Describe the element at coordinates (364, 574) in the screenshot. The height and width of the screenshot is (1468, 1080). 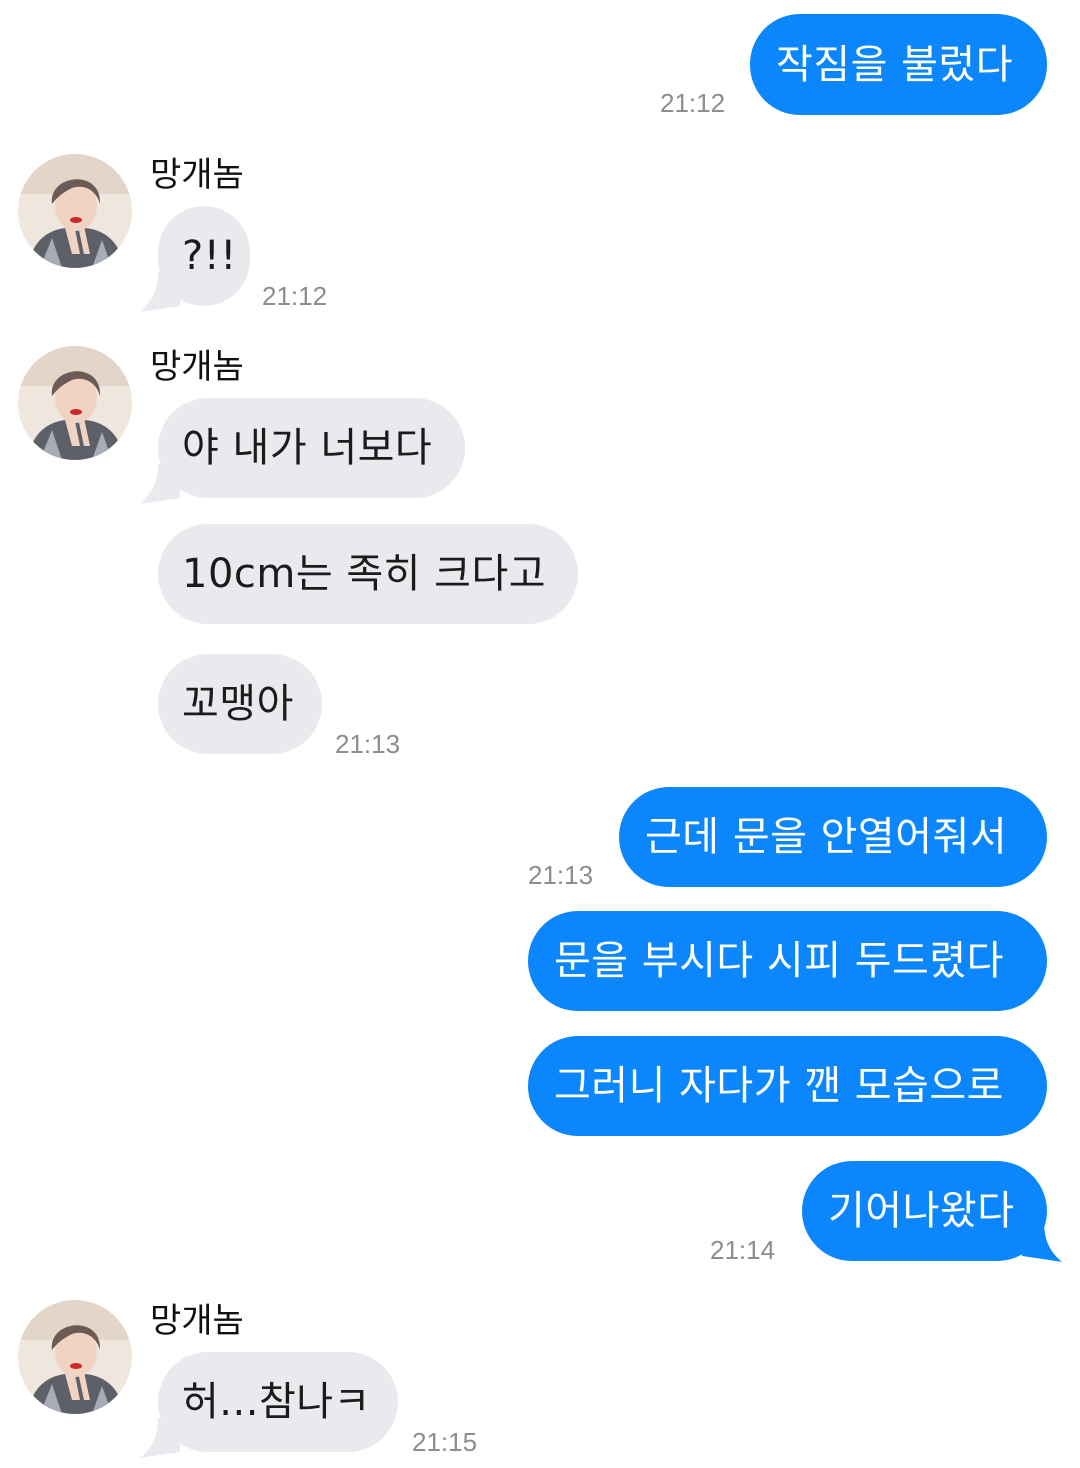
I see `message-text: 10cm는 족히 크다고` at that location.